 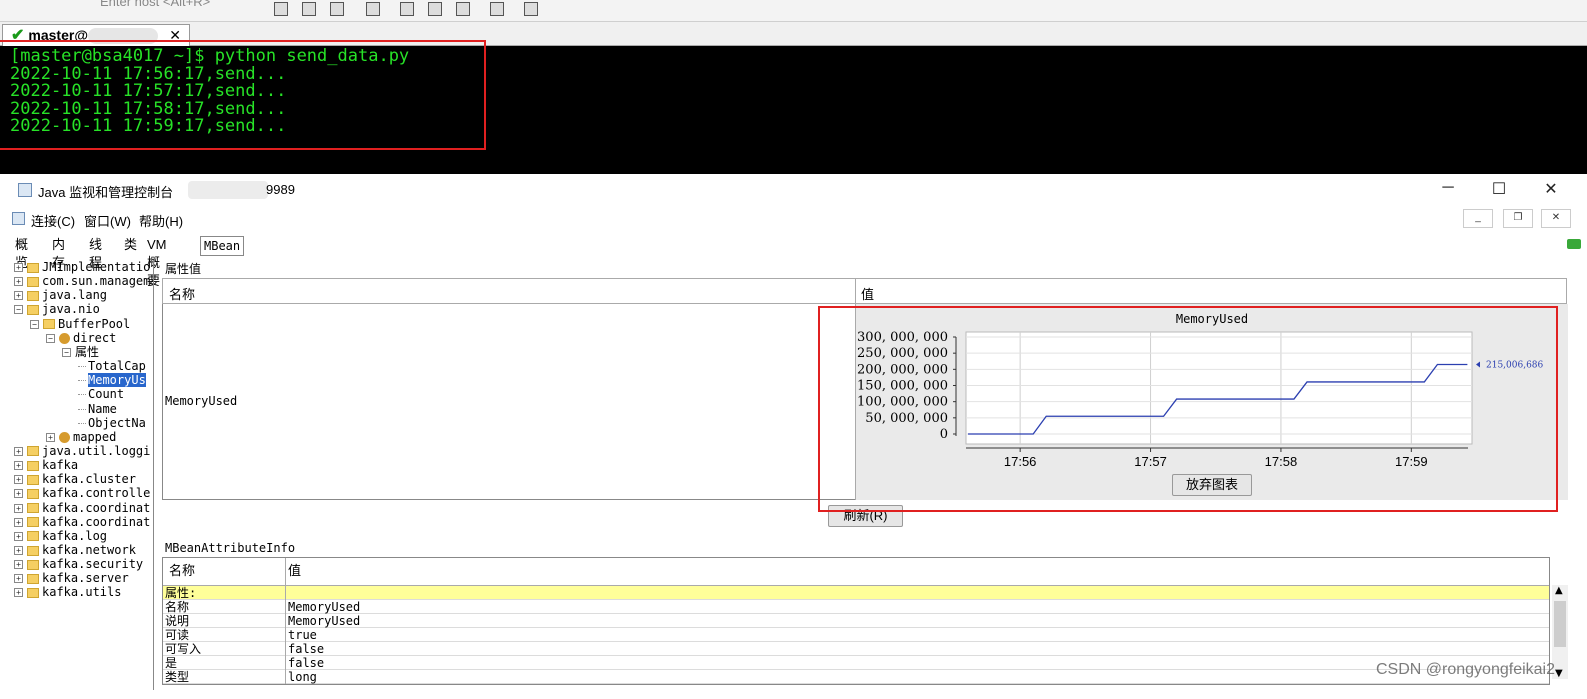 I want to click on tree-node: + kafka.network, so click(x=75, y=550).